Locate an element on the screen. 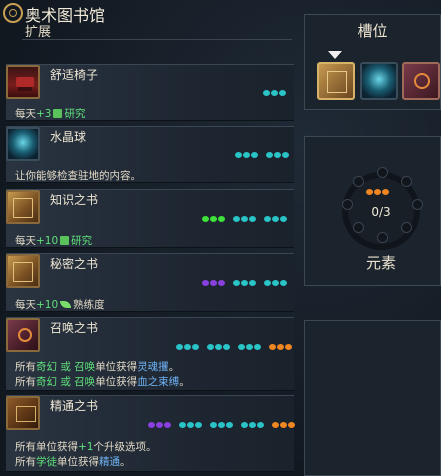  item-description: 让你能够检查驻地的内容。 is located at coordinates (78, 176).